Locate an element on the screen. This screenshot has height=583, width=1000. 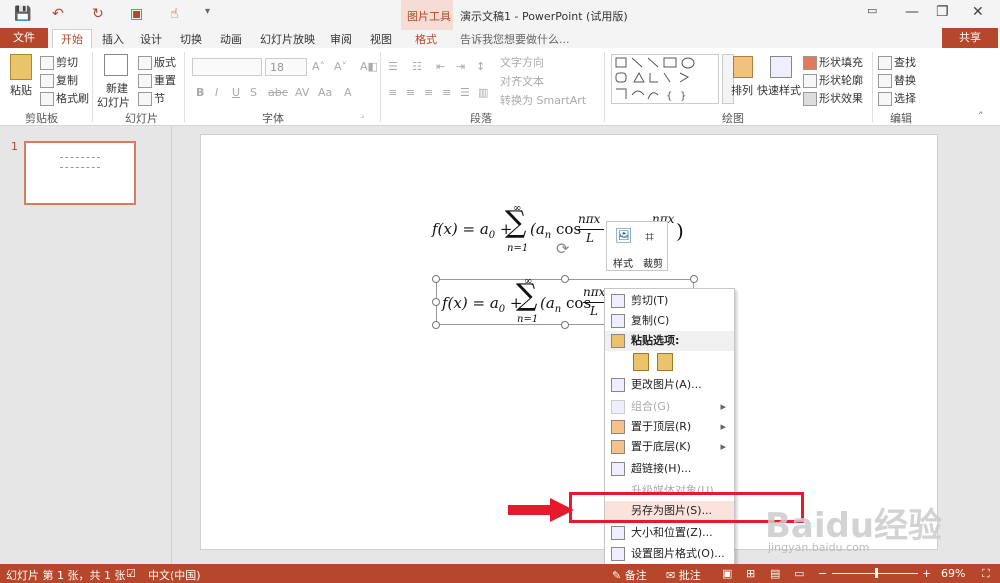
start-from-beginning-icon: ▣ is located at coordinates (136, 14).